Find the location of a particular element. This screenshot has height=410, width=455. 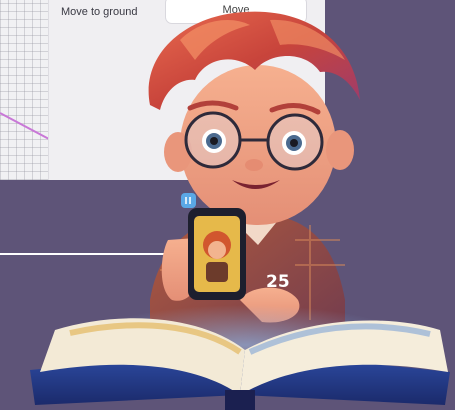

right-ear is located at coordinates (340, 150).